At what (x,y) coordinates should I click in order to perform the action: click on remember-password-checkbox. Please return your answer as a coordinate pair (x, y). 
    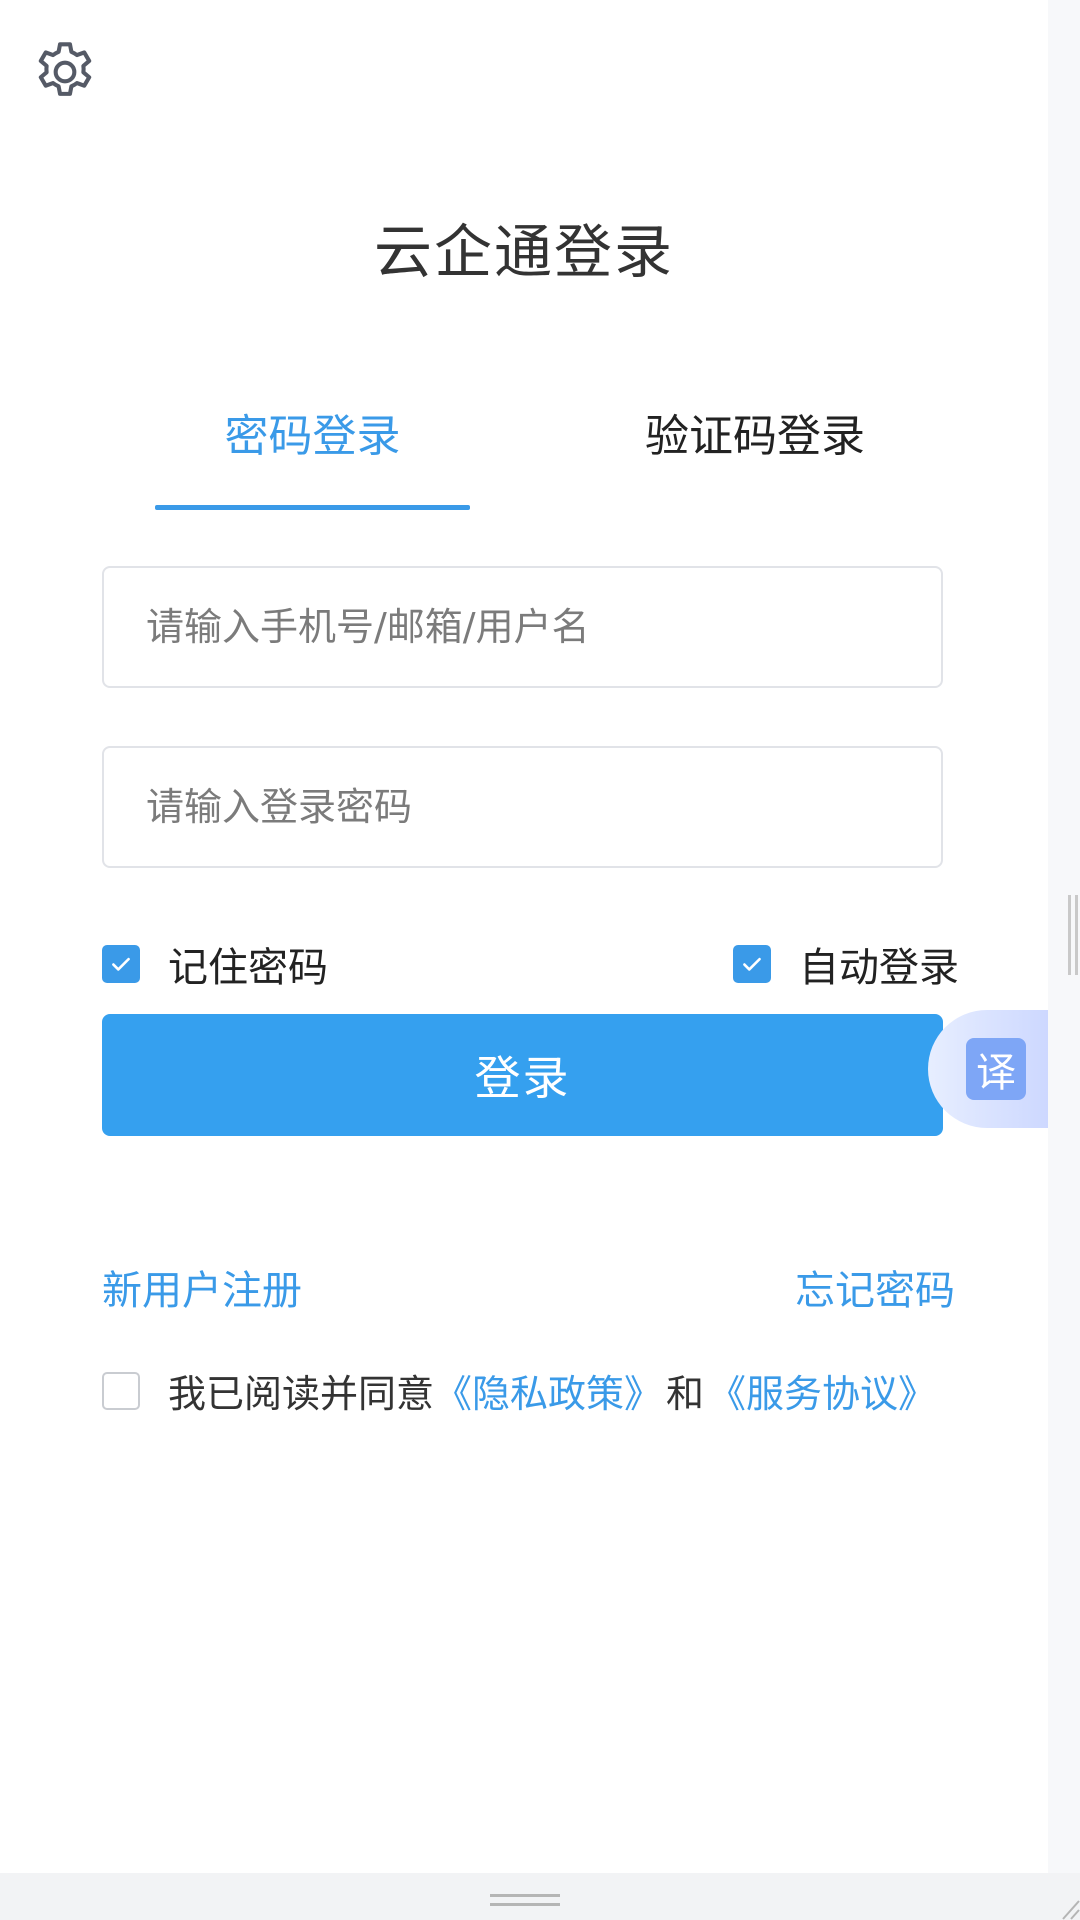
    Looking at the image, I should click on (121, 964).